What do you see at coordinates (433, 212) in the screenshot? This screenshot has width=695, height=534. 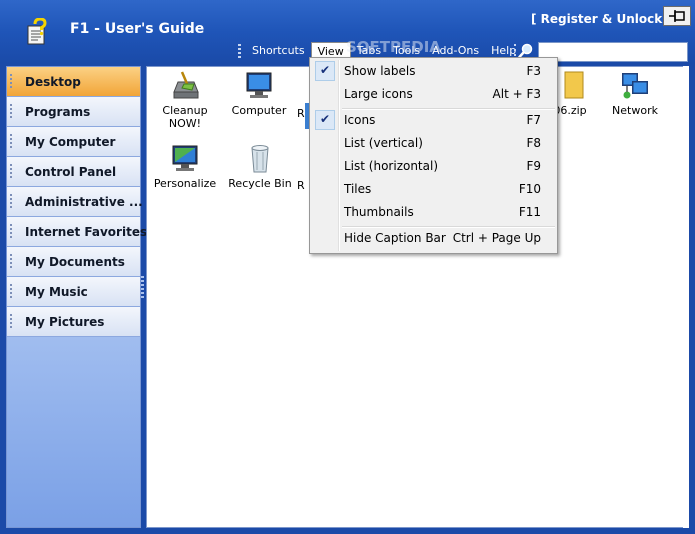 I see `menu-item-thumbnails: Thumbnails F11` at bounding box center [433, 212].